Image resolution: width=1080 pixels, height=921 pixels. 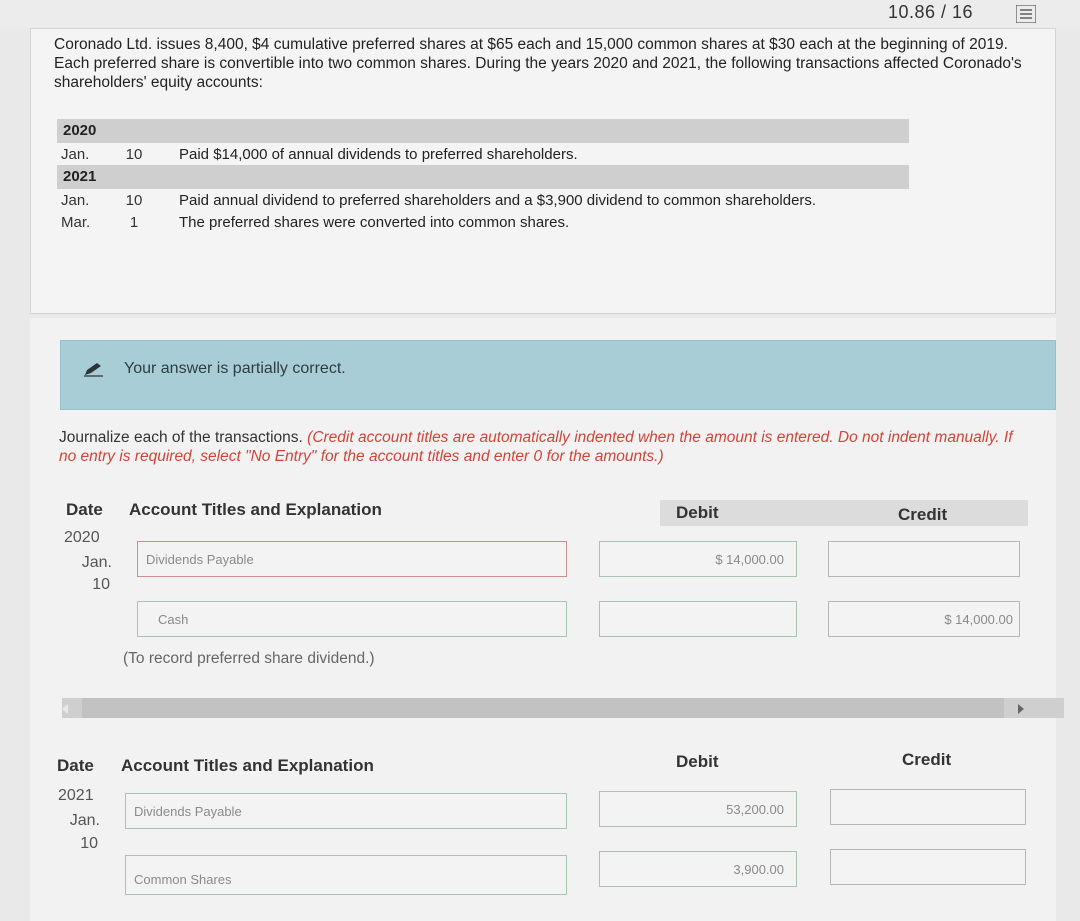 What do you see at coordinates (93, 370) in the screenshot?
I see `pencil-icon` at bounding box center [93, 370].